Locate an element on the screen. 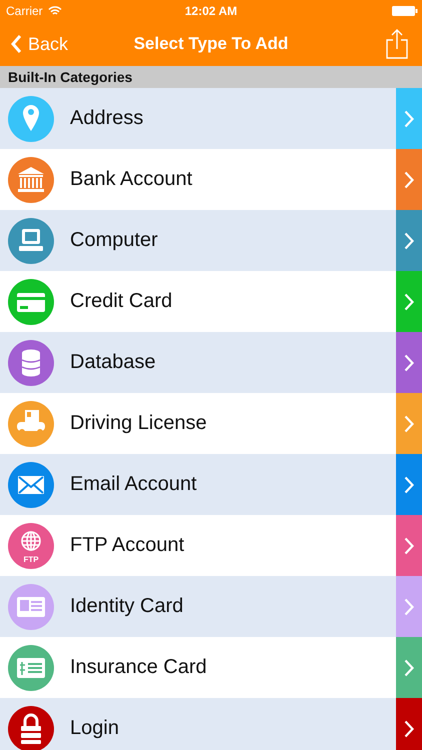 This screenshot has height=750, width=422. category-row: Email Account is located at coordinates (211, 484).